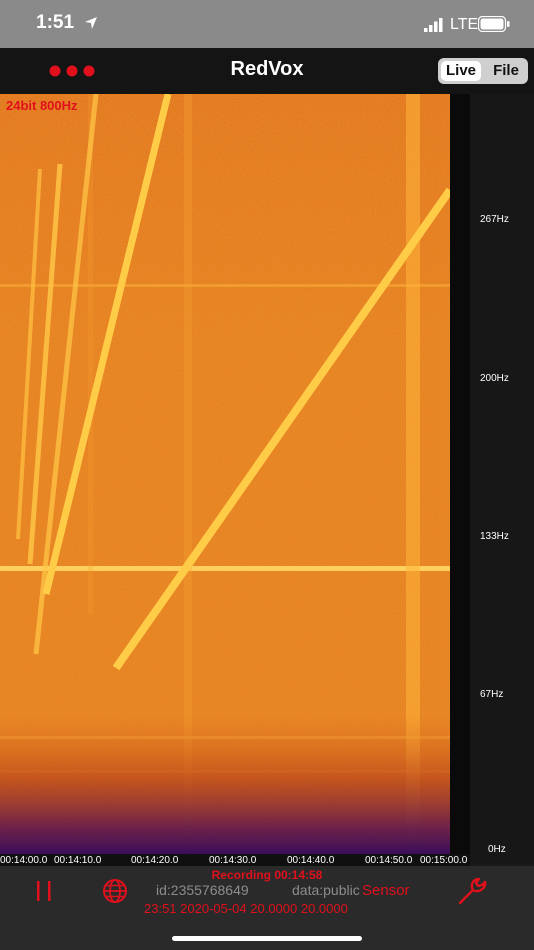 The height and width of the screenshot is (950, 534). I want to click on location-arrow-icon, so click(91, 23).